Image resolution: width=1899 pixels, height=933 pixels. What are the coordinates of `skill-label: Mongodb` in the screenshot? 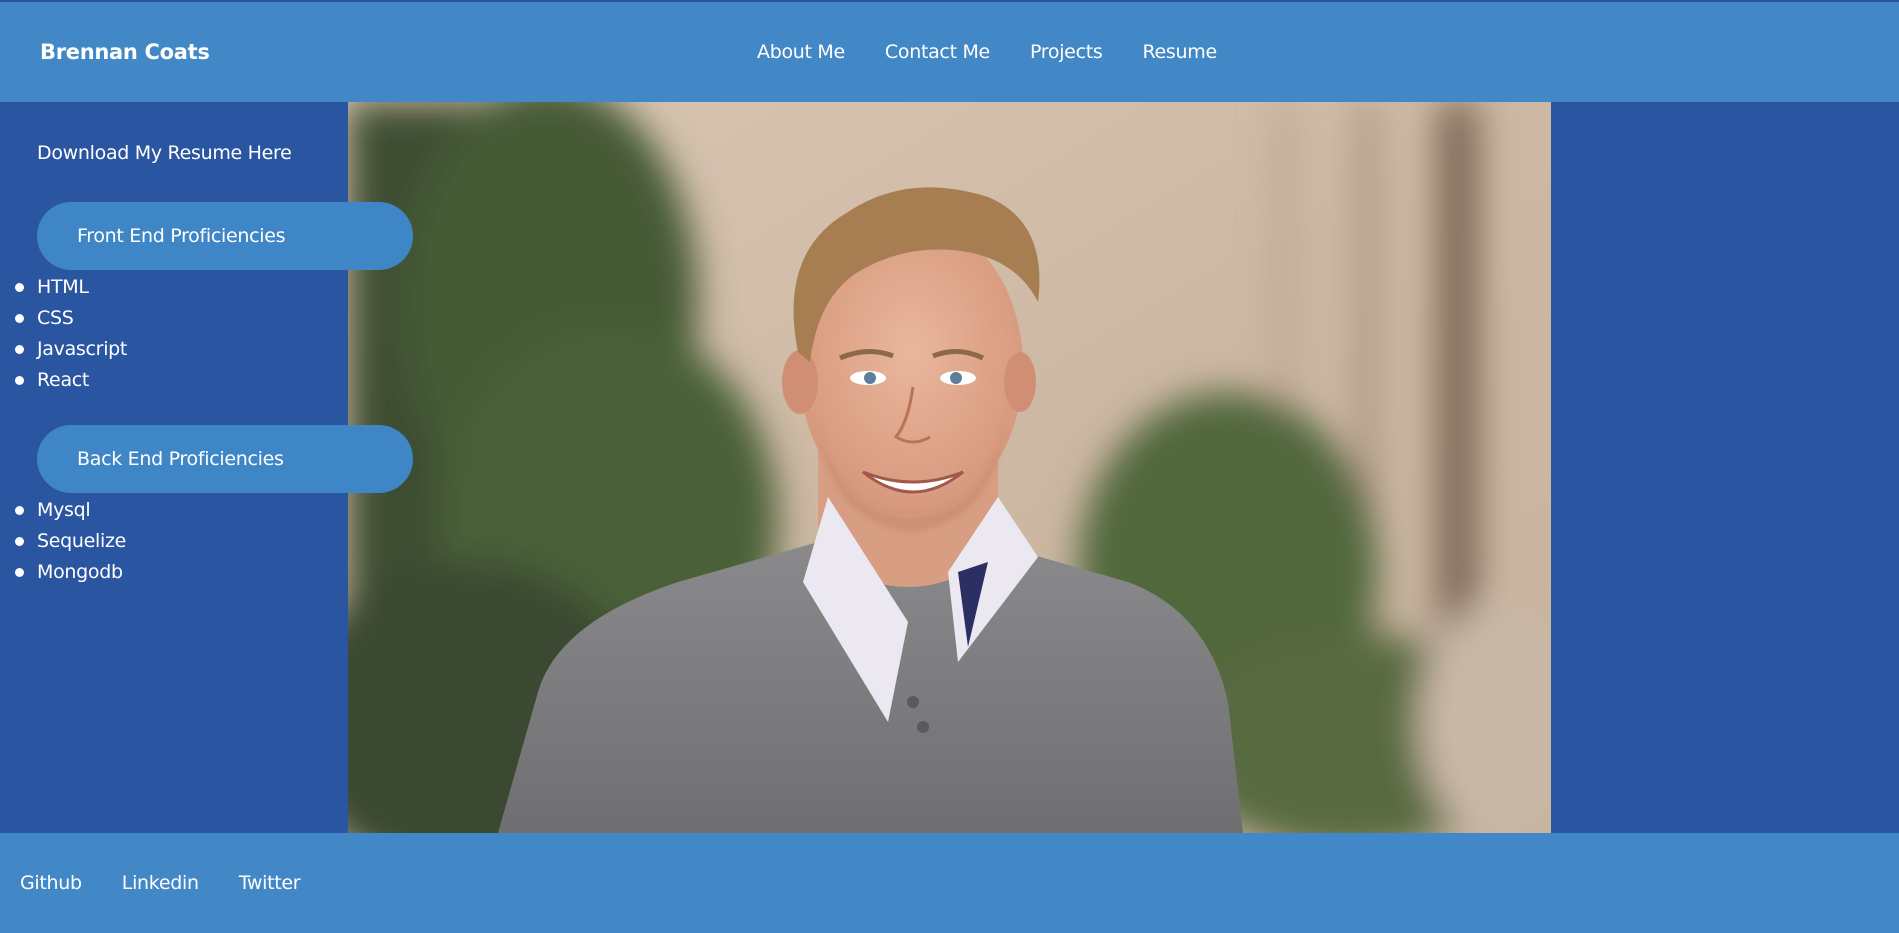 It's located at (80, 572).